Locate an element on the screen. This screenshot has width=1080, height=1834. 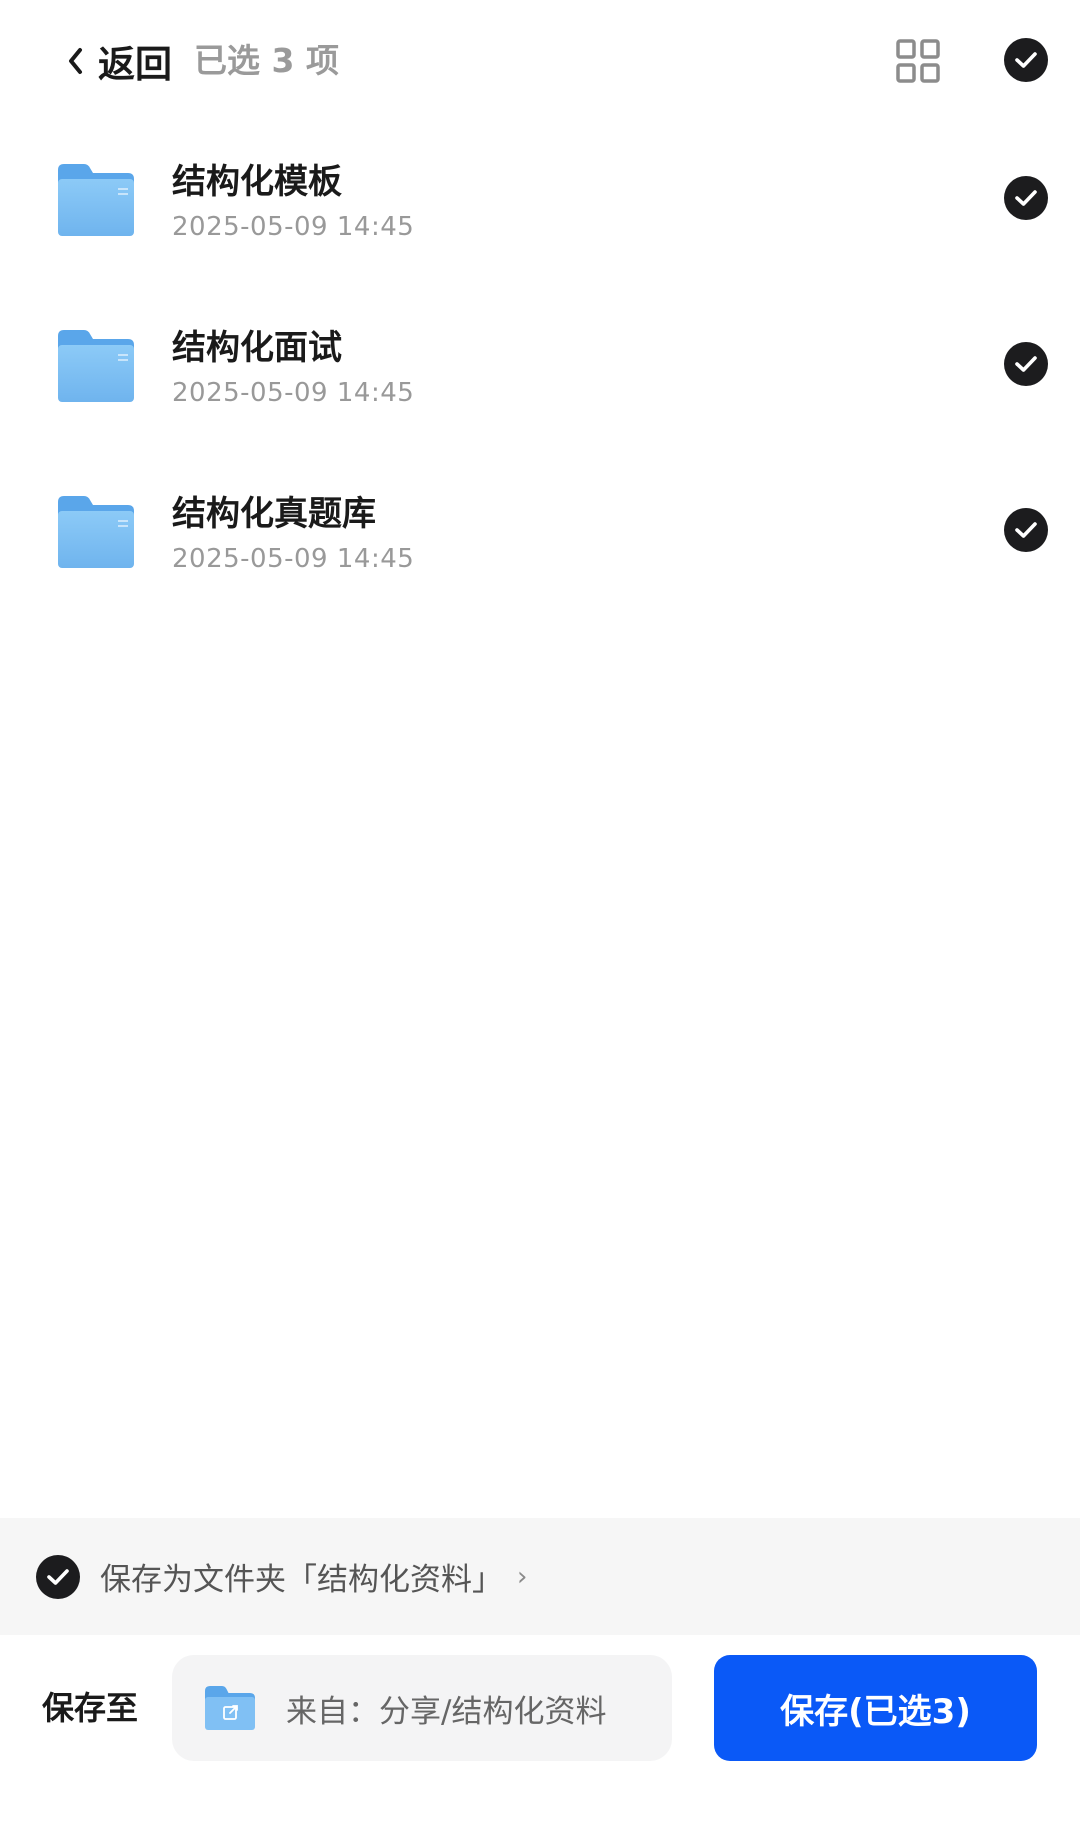
select-all-button is located at coordinates (1026, 60).